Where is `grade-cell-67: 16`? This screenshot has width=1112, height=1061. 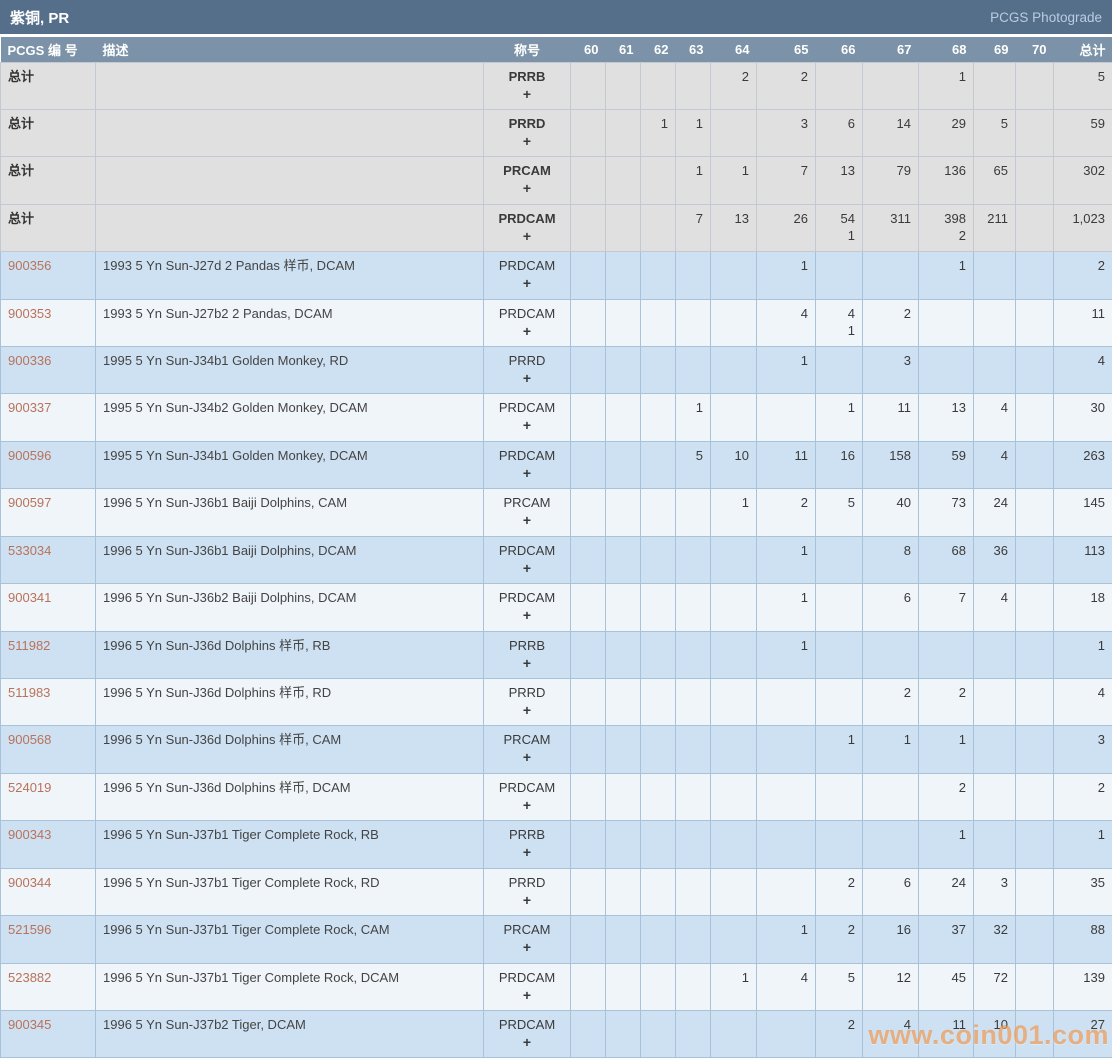 grade-cell-67: 16 is located at coordinates (890, 939).